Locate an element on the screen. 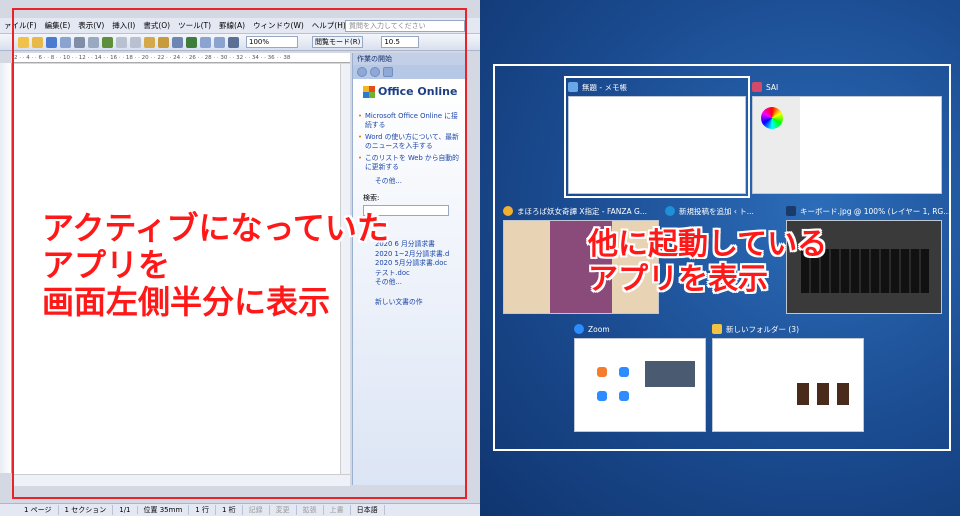 The width and height of the screenshot is (960, 516). status-language: 日本語 is located at coordinates (368, 510).